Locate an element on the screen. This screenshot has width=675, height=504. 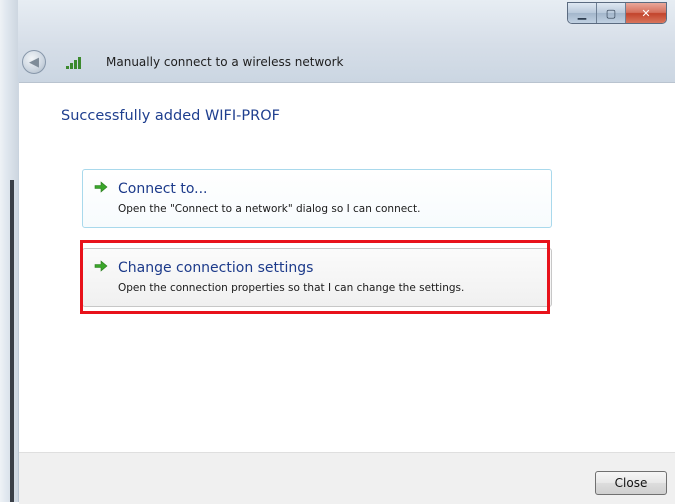
window-edge-shadow is located at coordinates (12, 341).